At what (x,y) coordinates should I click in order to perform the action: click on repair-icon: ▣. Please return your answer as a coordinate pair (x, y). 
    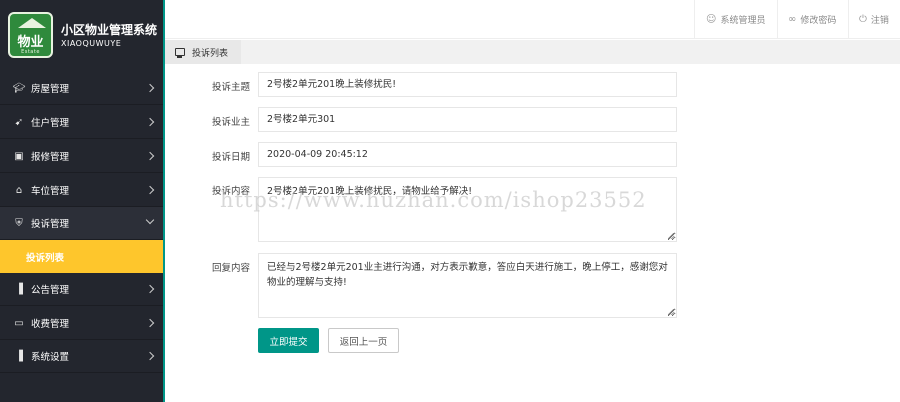
    Looking at the image, I should click on (19, 156).